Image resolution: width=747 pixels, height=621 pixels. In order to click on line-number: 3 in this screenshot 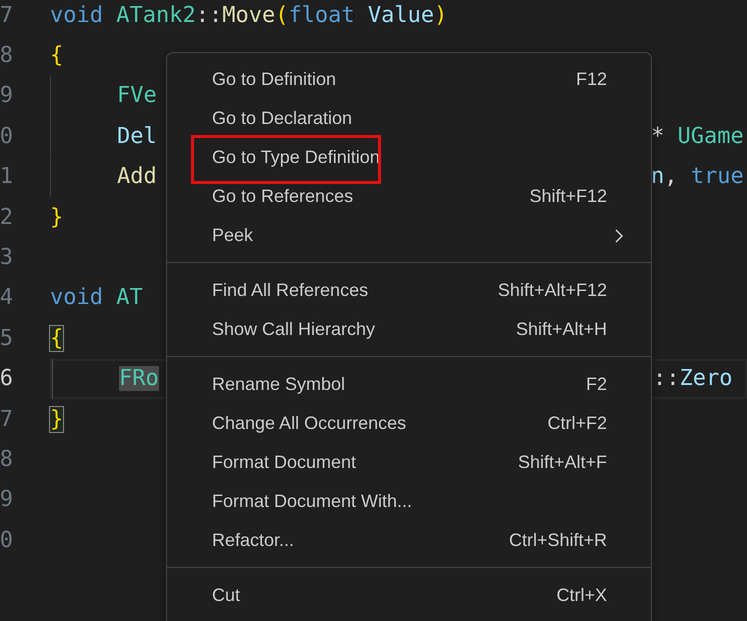, I will do `click(6, 257)`.